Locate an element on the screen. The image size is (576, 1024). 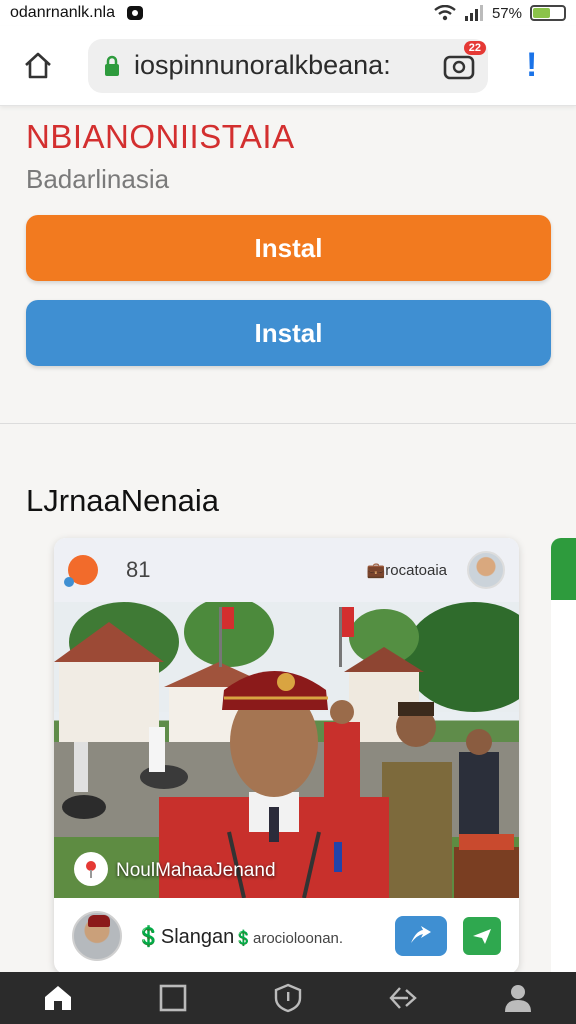
photo-caption: NoulMahaaJenand is located at coordinates (196, 870).